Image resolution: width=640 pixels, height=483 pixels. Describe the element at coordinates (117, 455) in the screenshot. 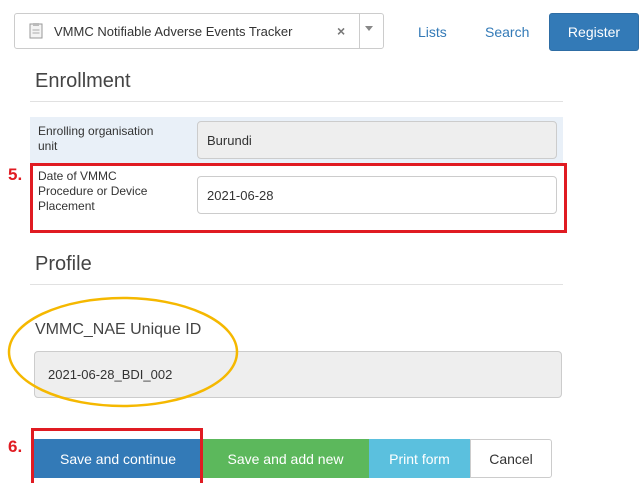

I see `step-6-highlight` at that location.